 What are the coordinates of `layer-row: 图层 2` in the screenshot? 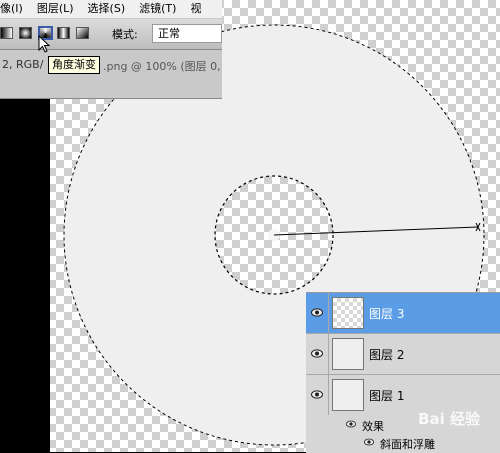 It's located at (403, 354).